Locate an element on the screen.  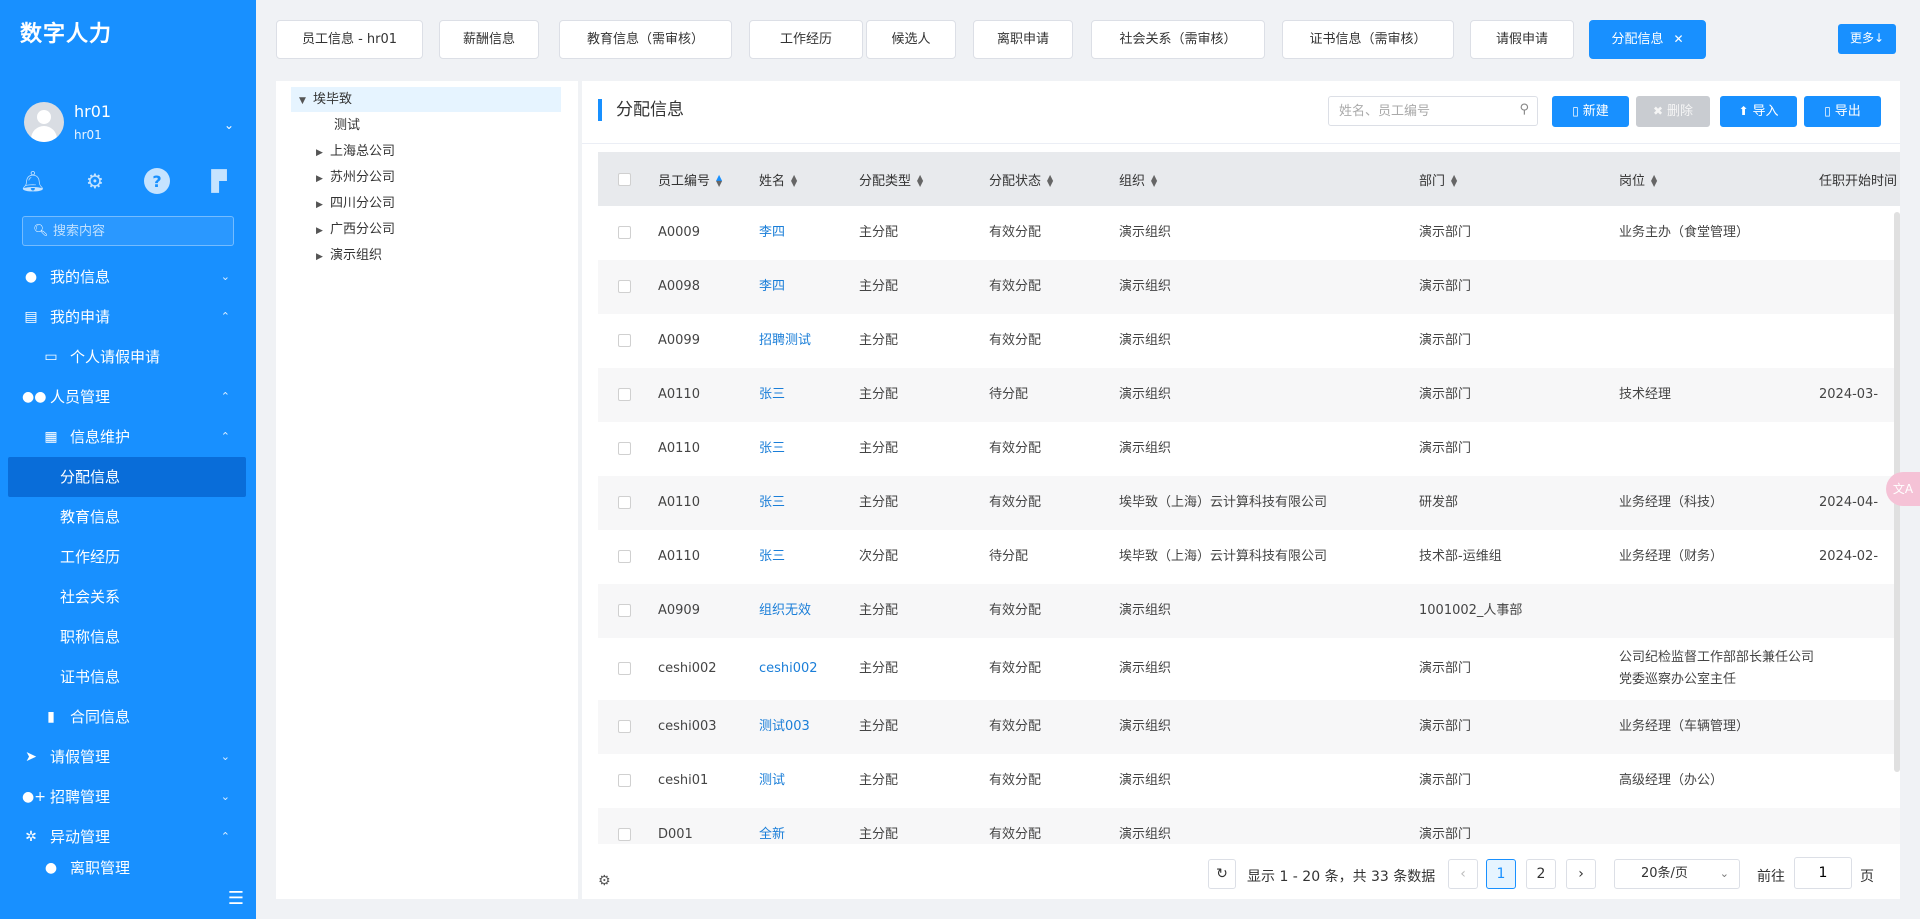
sidebar-search: 🔍︎ is located at coordinates (128, 231).